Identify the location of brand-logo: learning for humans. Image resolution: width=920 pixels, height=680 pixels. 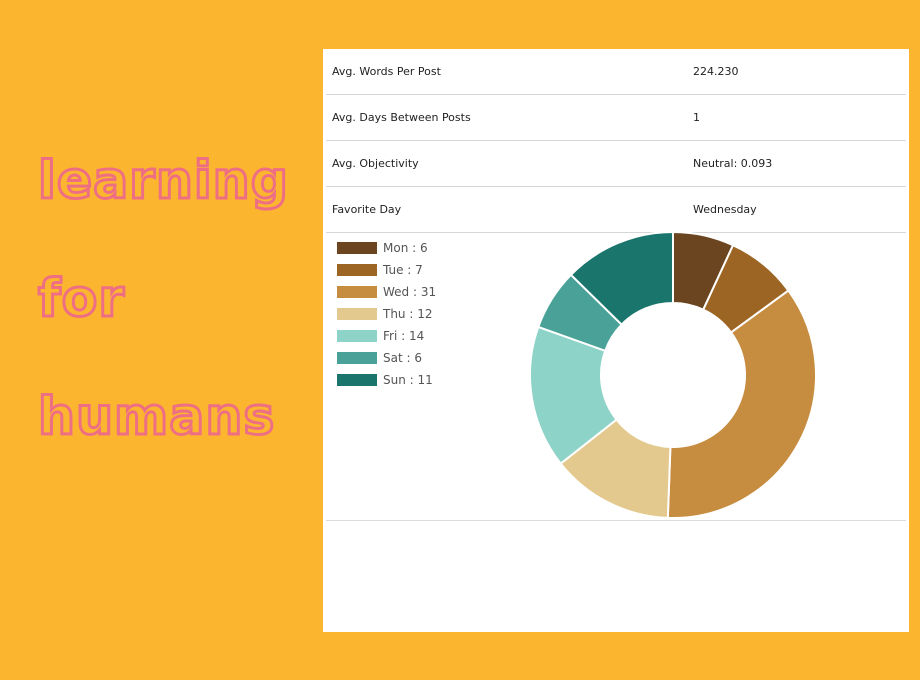
(172, 299).